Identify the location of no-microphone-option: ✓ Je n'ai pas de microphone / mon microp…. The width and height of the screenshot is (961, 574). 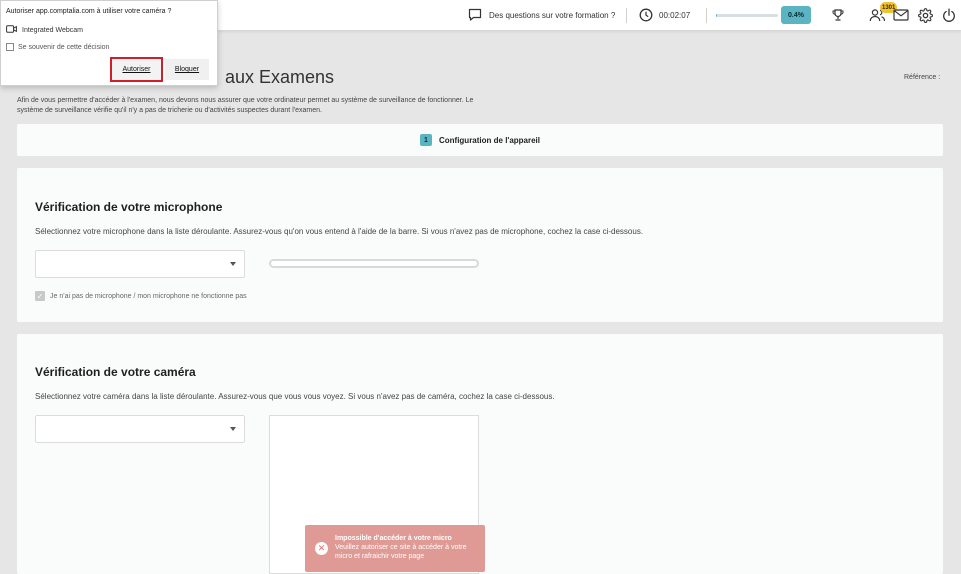
(141, 296).